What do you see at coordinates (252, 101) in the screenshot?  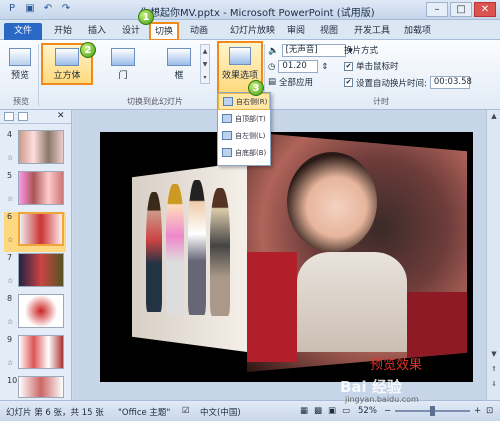 I see `effect-option-label: 自右侧(R)` at bounding box center [252, 101].